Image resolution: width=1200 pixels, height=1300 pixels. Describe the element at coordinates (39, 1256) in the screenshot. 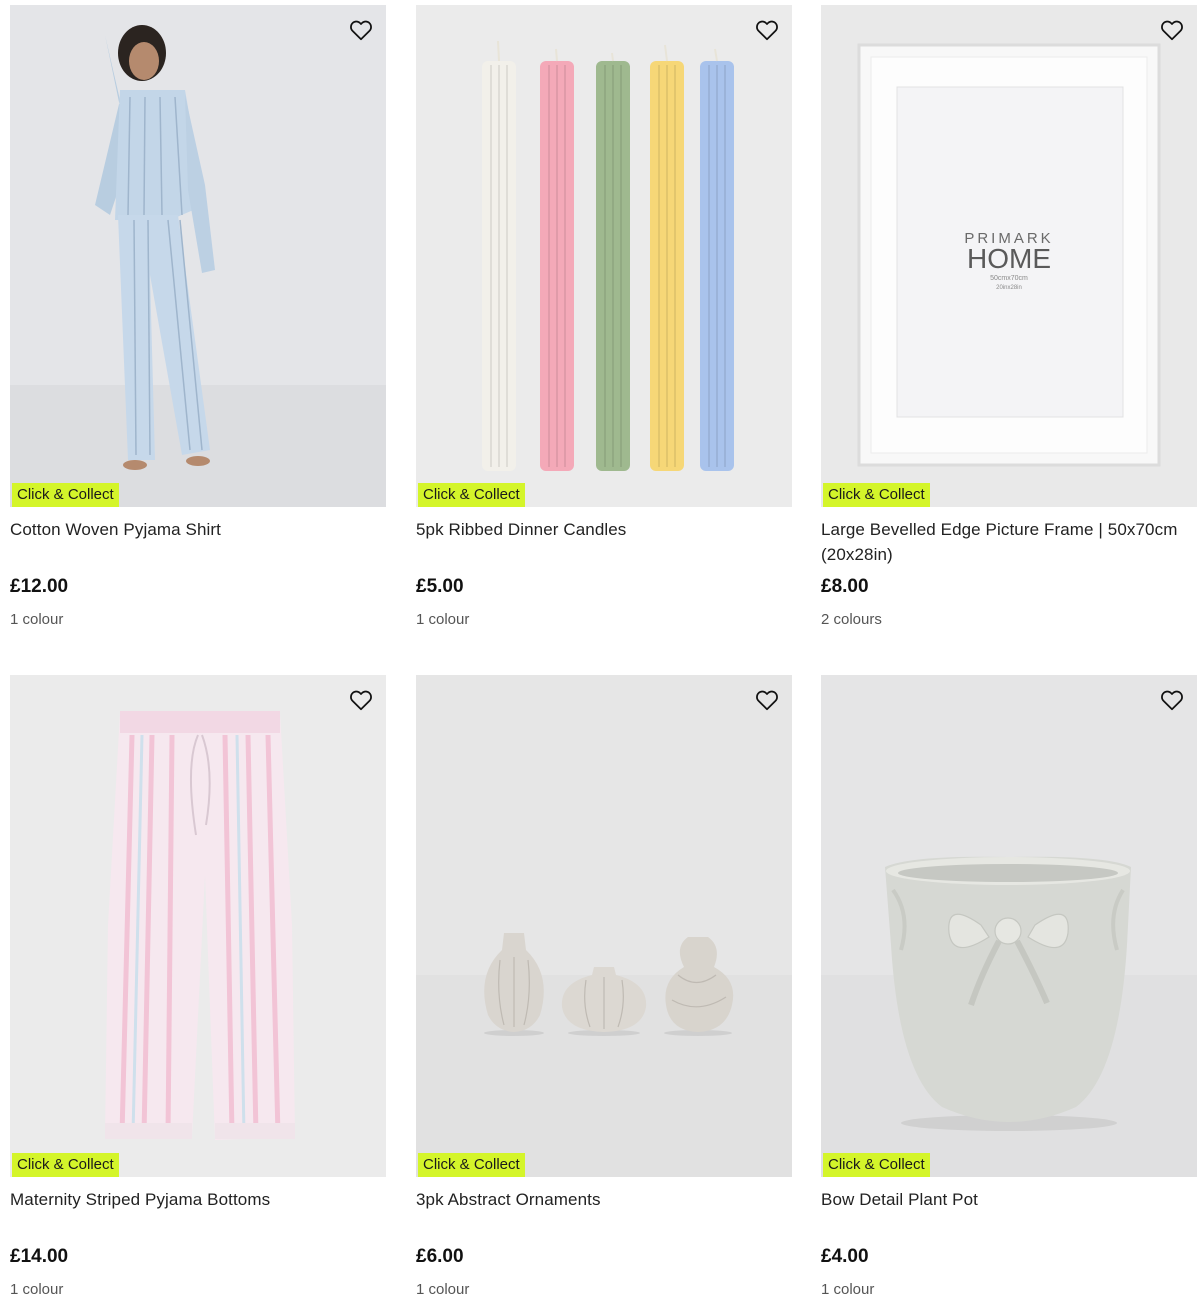

I see `product-price: £14.00` at that location.